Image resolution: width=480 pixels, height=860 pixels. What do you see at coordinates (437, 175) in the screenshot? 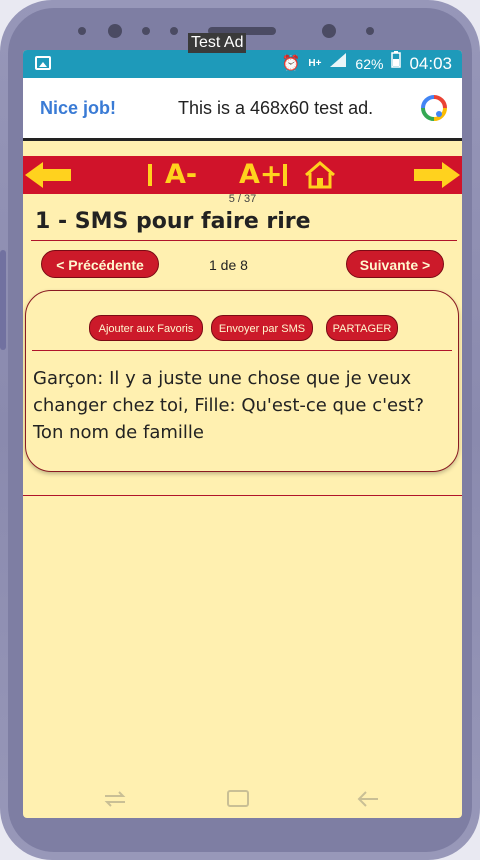
I see `arrow-right-icon` at bounding box center [437, 175].